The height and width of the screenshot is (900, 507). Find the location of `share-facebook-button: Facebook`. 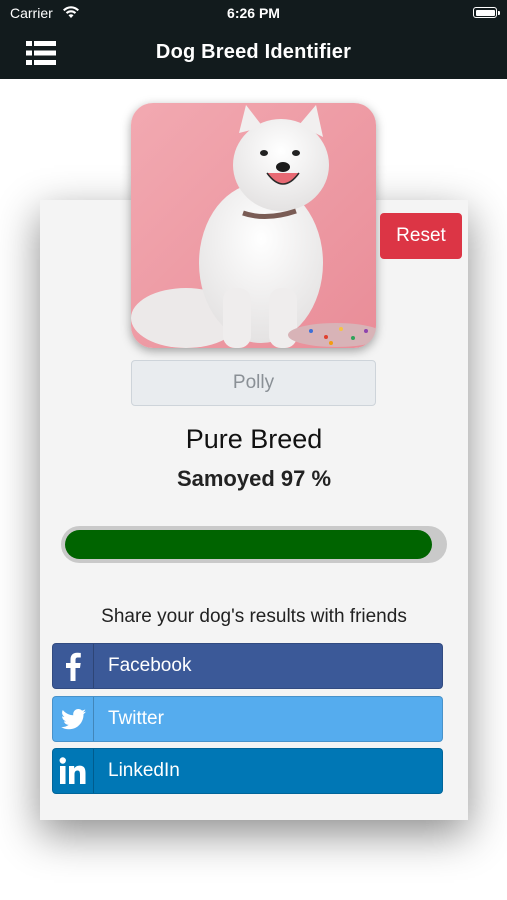

share-facebook-button: Facebook is located at coordinates (247, 666).